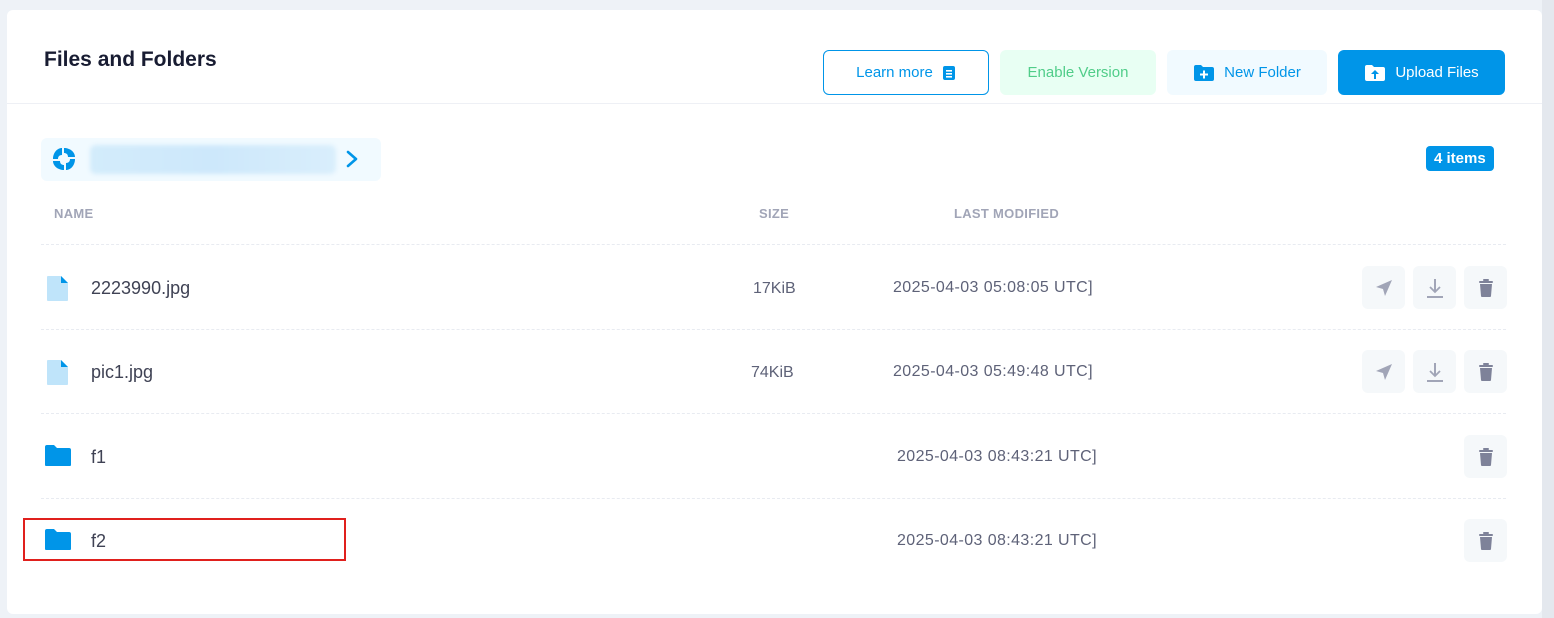 Image resolution: width=1554 pixels, height=618 pixels. I want to click on file-modified: 2025-04-03 05:49:48 UTC], so click(993, 371).